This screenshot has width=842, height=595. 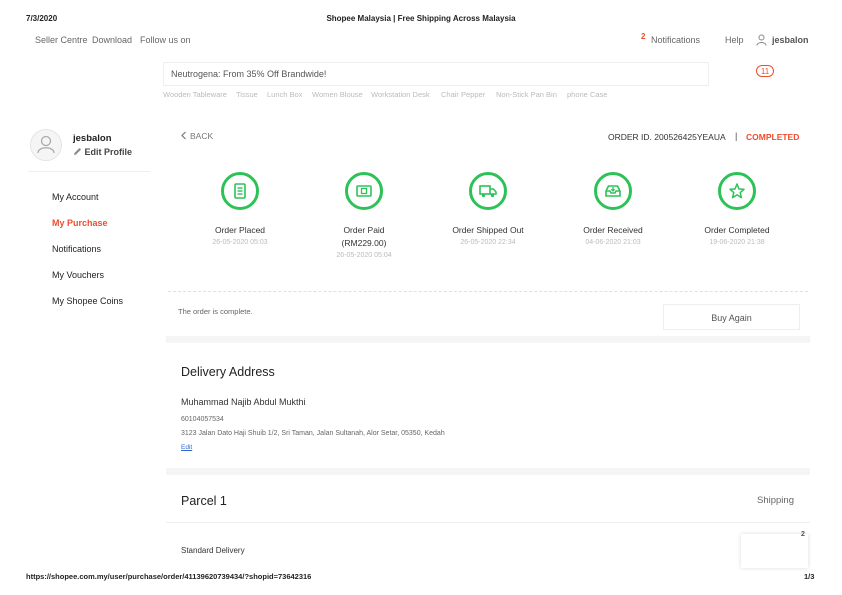 I want to click on search-suggestion-link: phone Case, so click(x=587, y=94).